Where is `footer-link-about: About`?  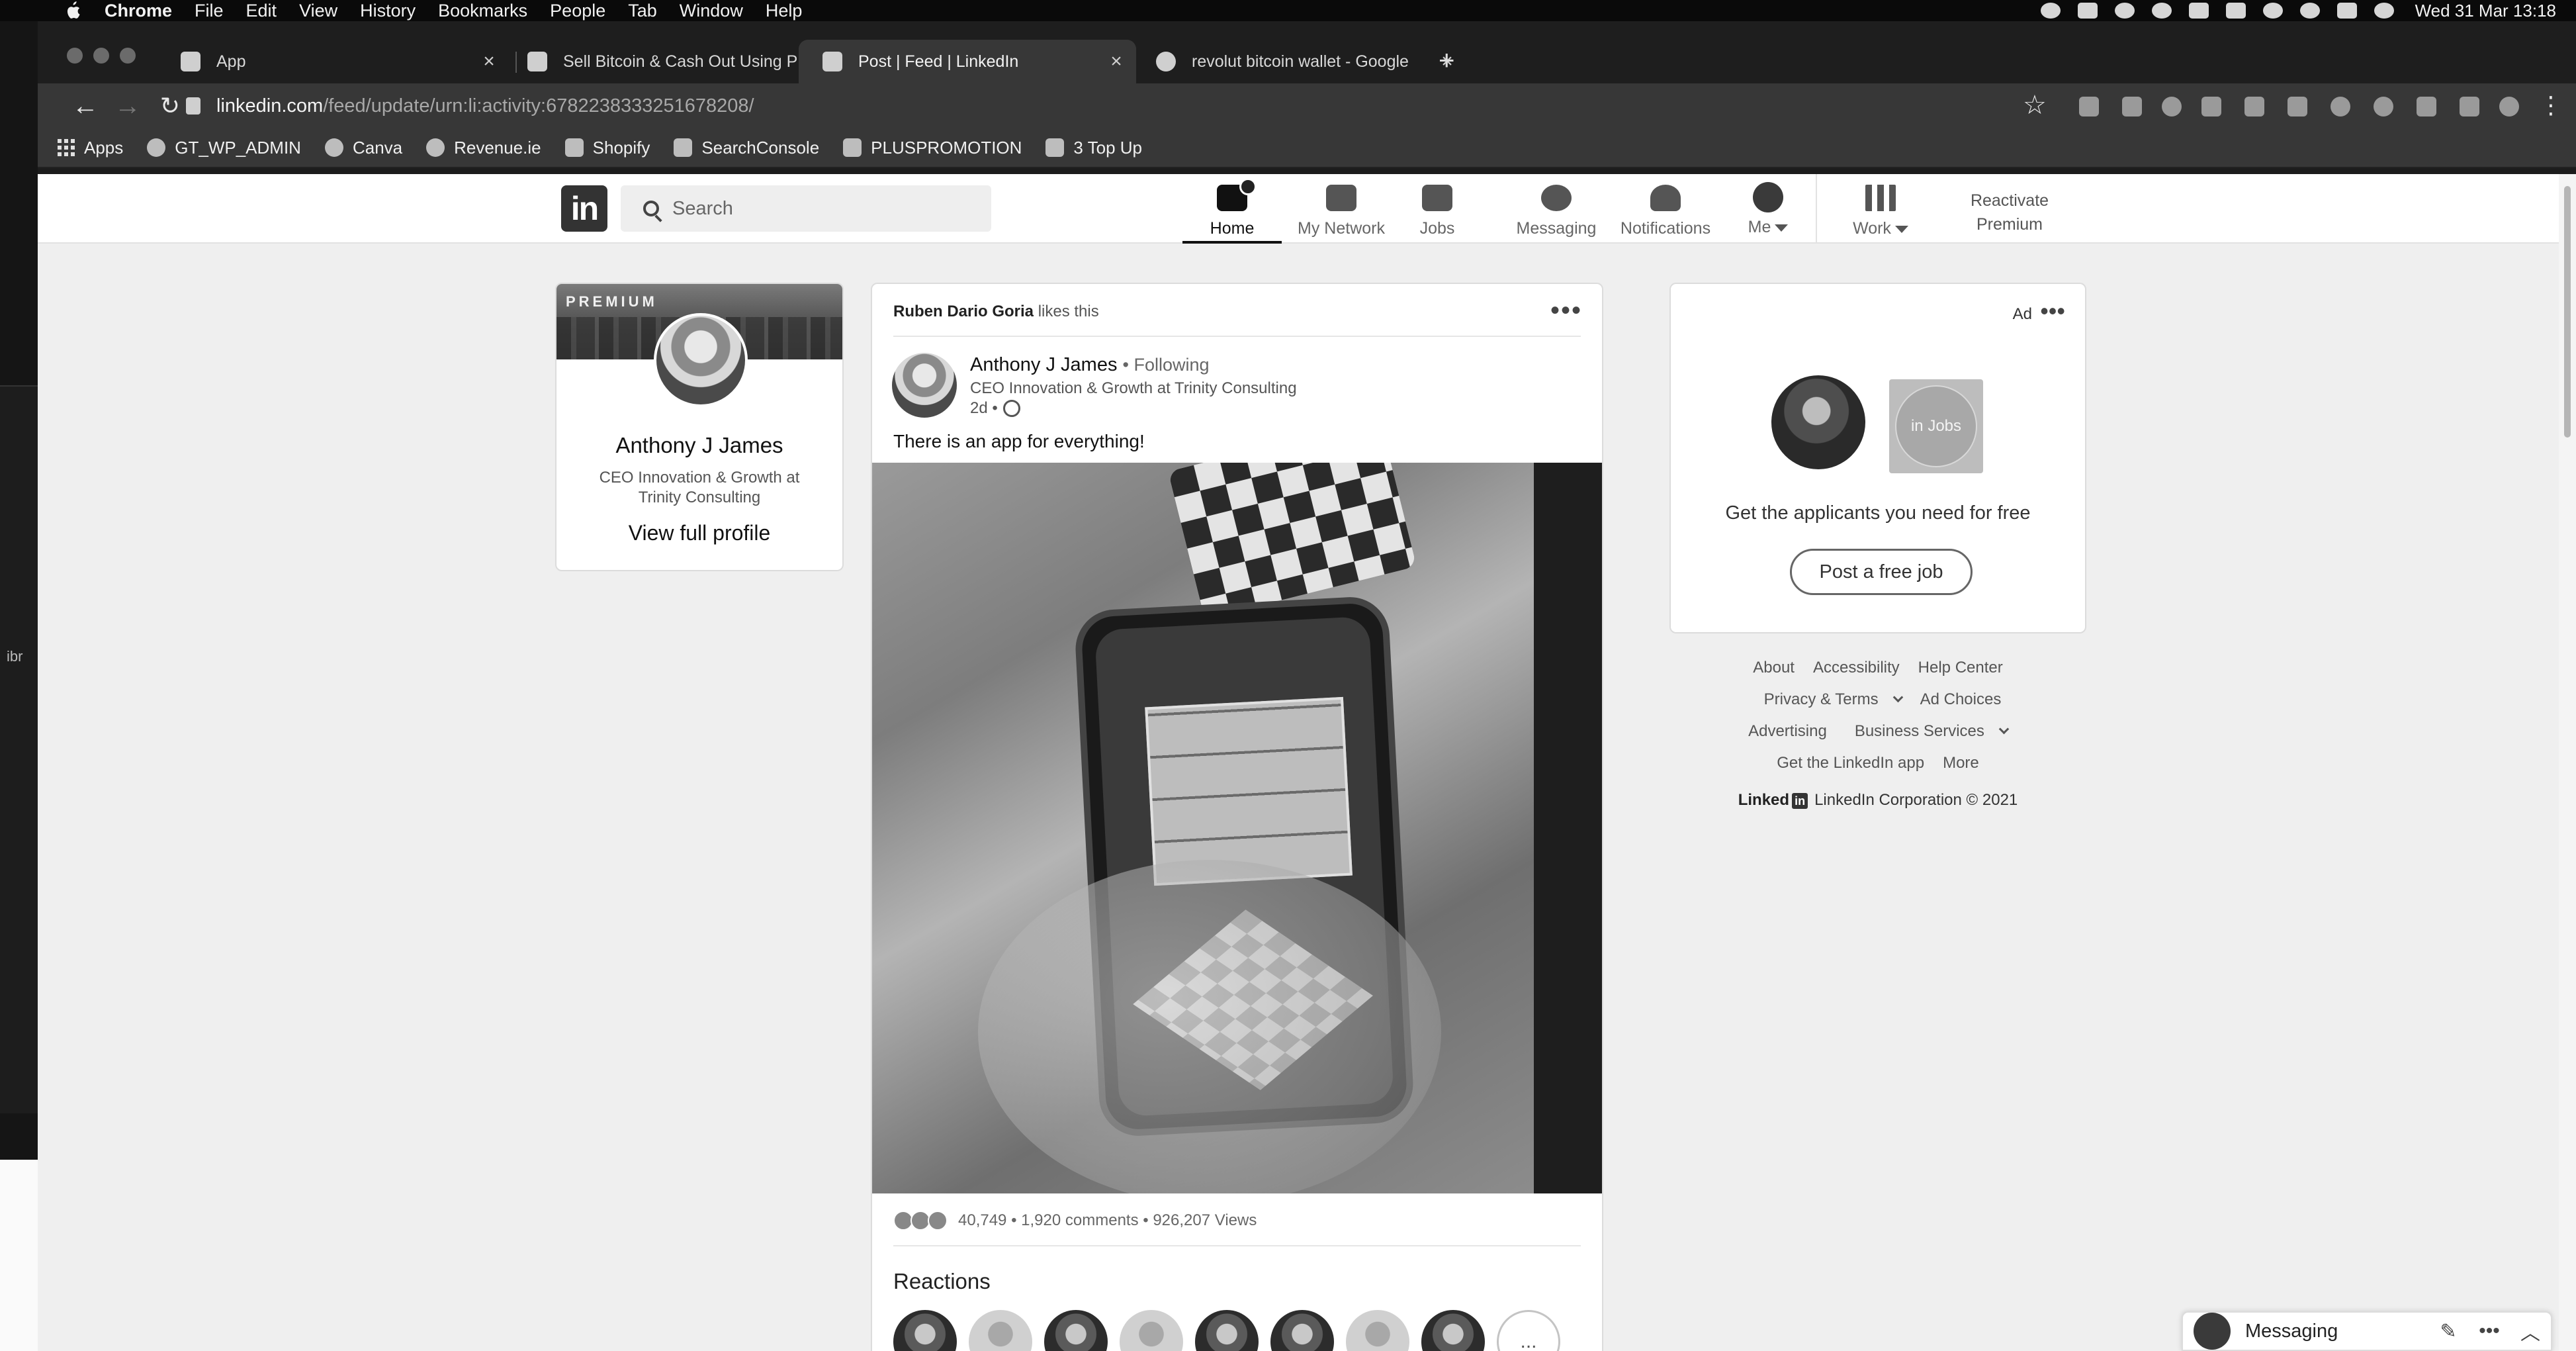 footer-link-about: About is located at coordinates (1774, 667).